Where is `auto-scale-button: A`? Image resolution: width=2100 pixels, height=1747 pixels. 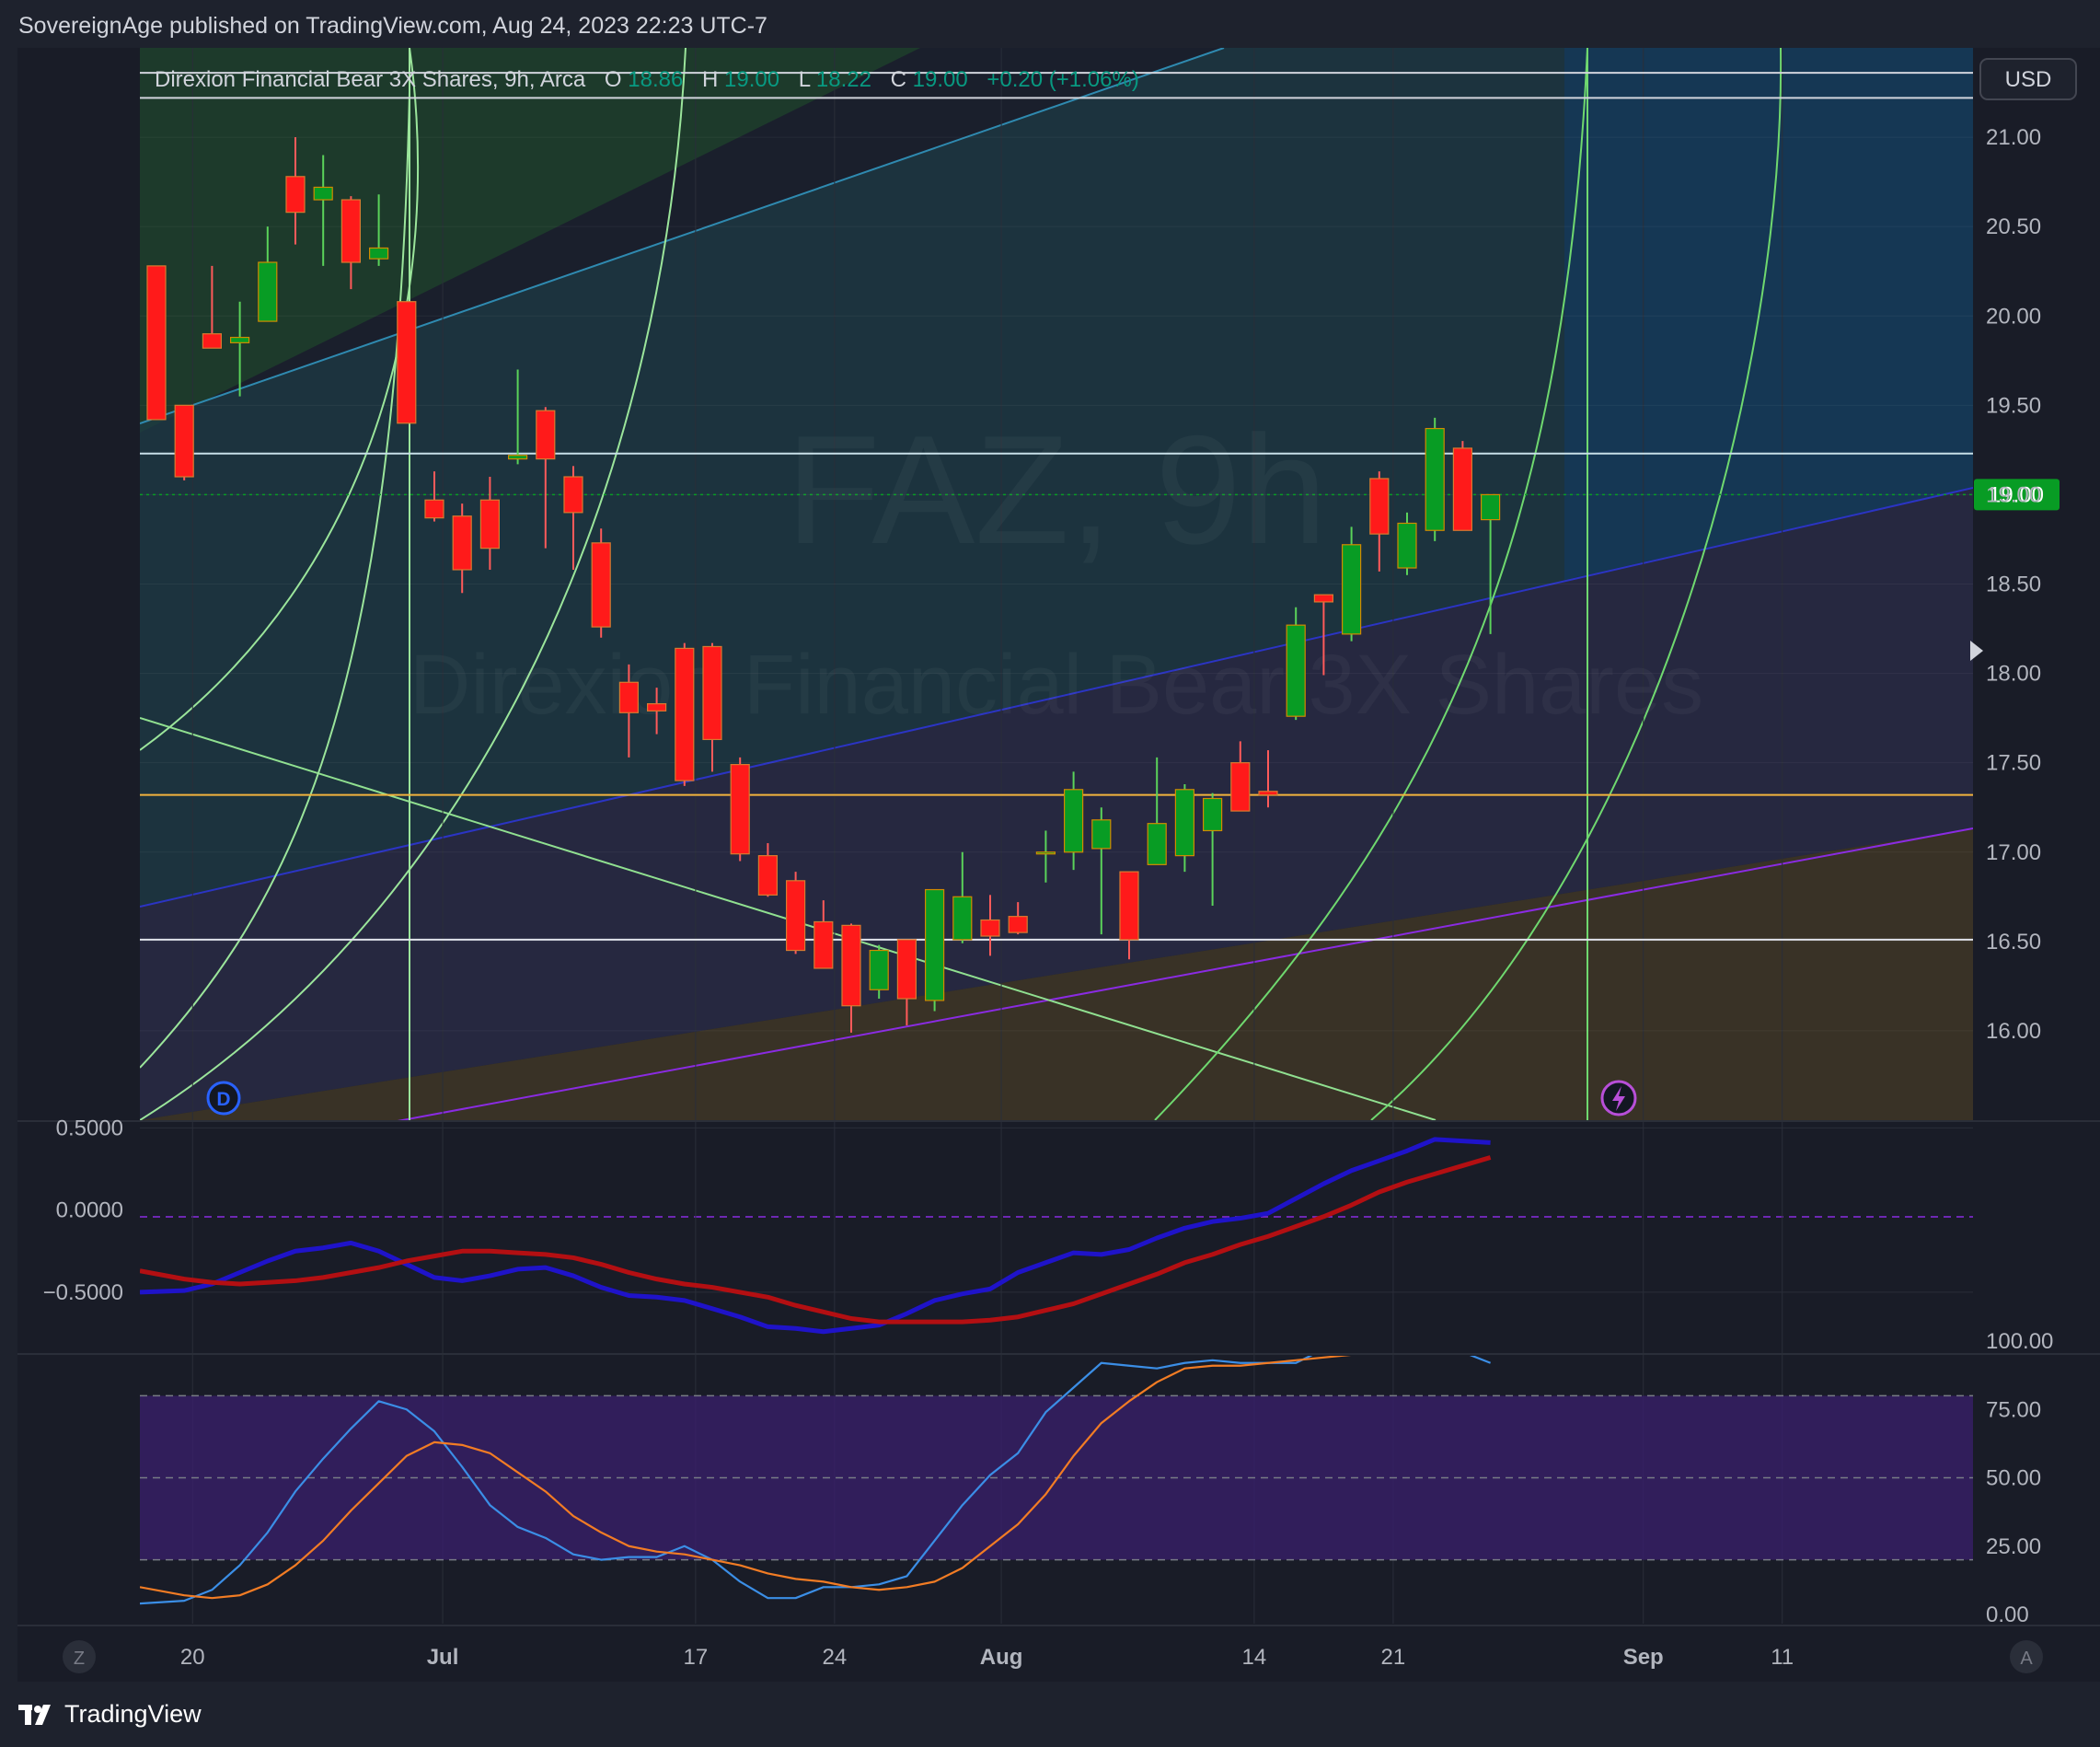 auto-scale-button: A is located at coordinates (2027, 1656).